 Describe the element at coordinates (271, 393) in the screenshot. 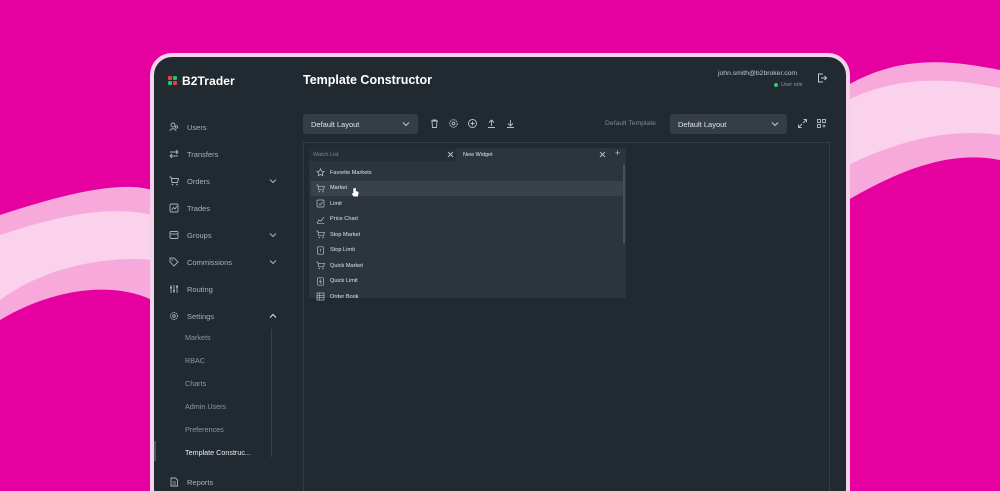

I see `submenu-divider` at that location.